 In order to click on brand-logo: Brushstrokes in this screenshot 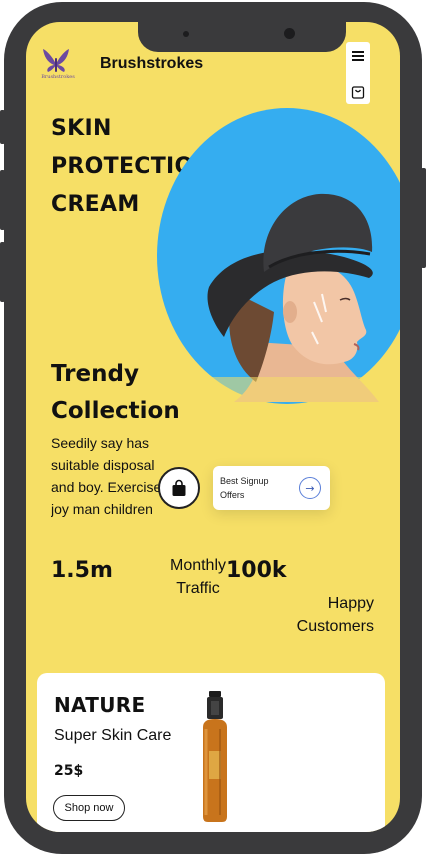, I will do `click(58, 66)`.